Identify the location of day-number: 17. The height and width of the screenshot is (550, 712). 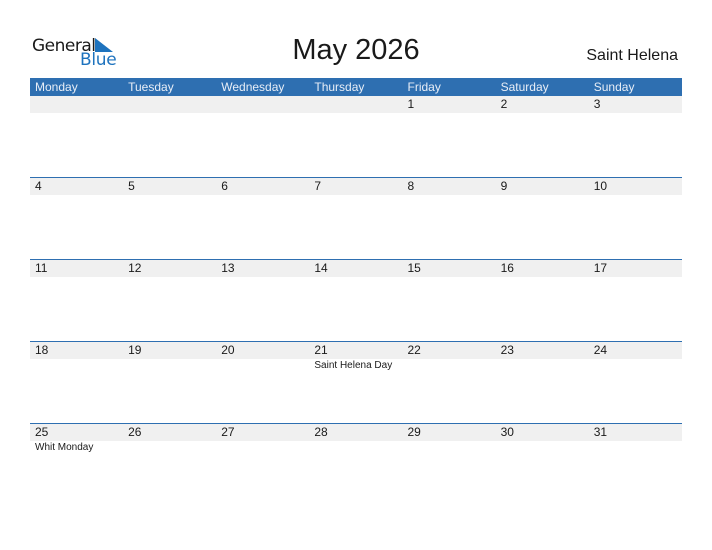
(600, 268).